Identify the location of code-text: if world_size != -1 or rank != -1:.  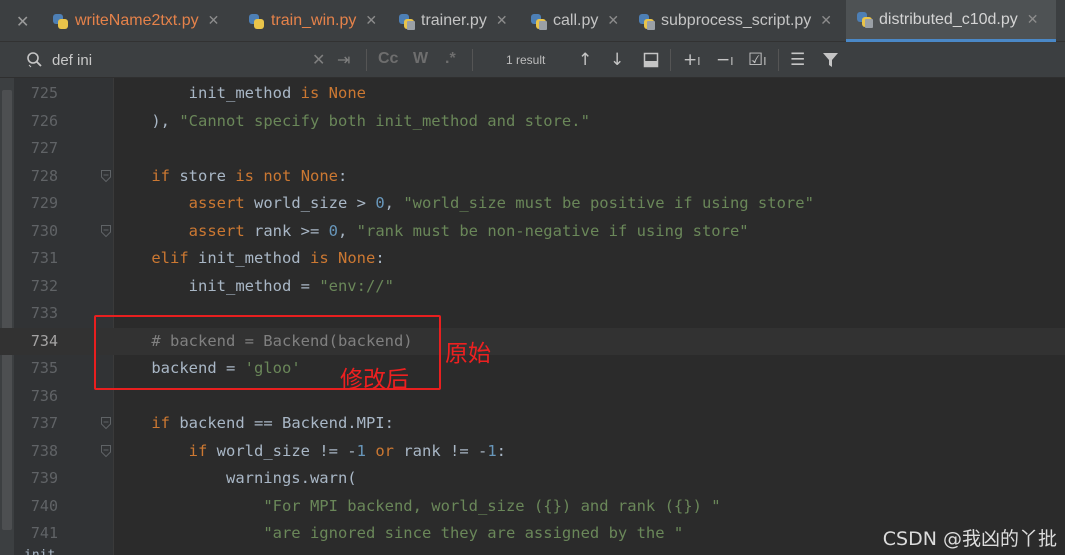
(347, 450).